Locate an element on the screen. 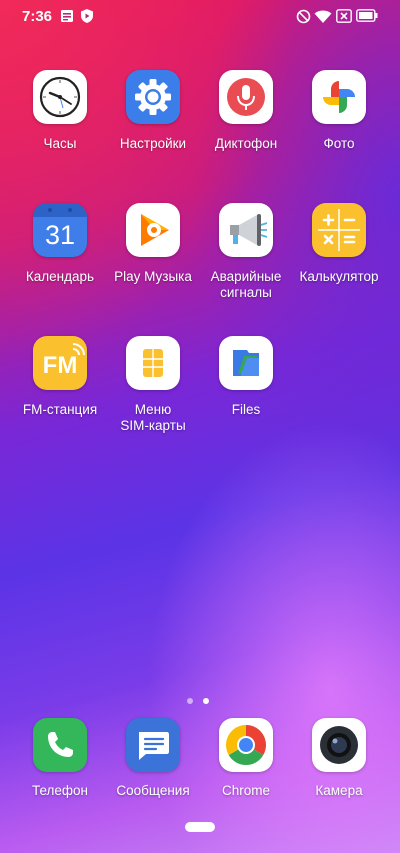 The width and height of the screenshot is (400, 853). chrome-icon is located at coordinates (246, 745).